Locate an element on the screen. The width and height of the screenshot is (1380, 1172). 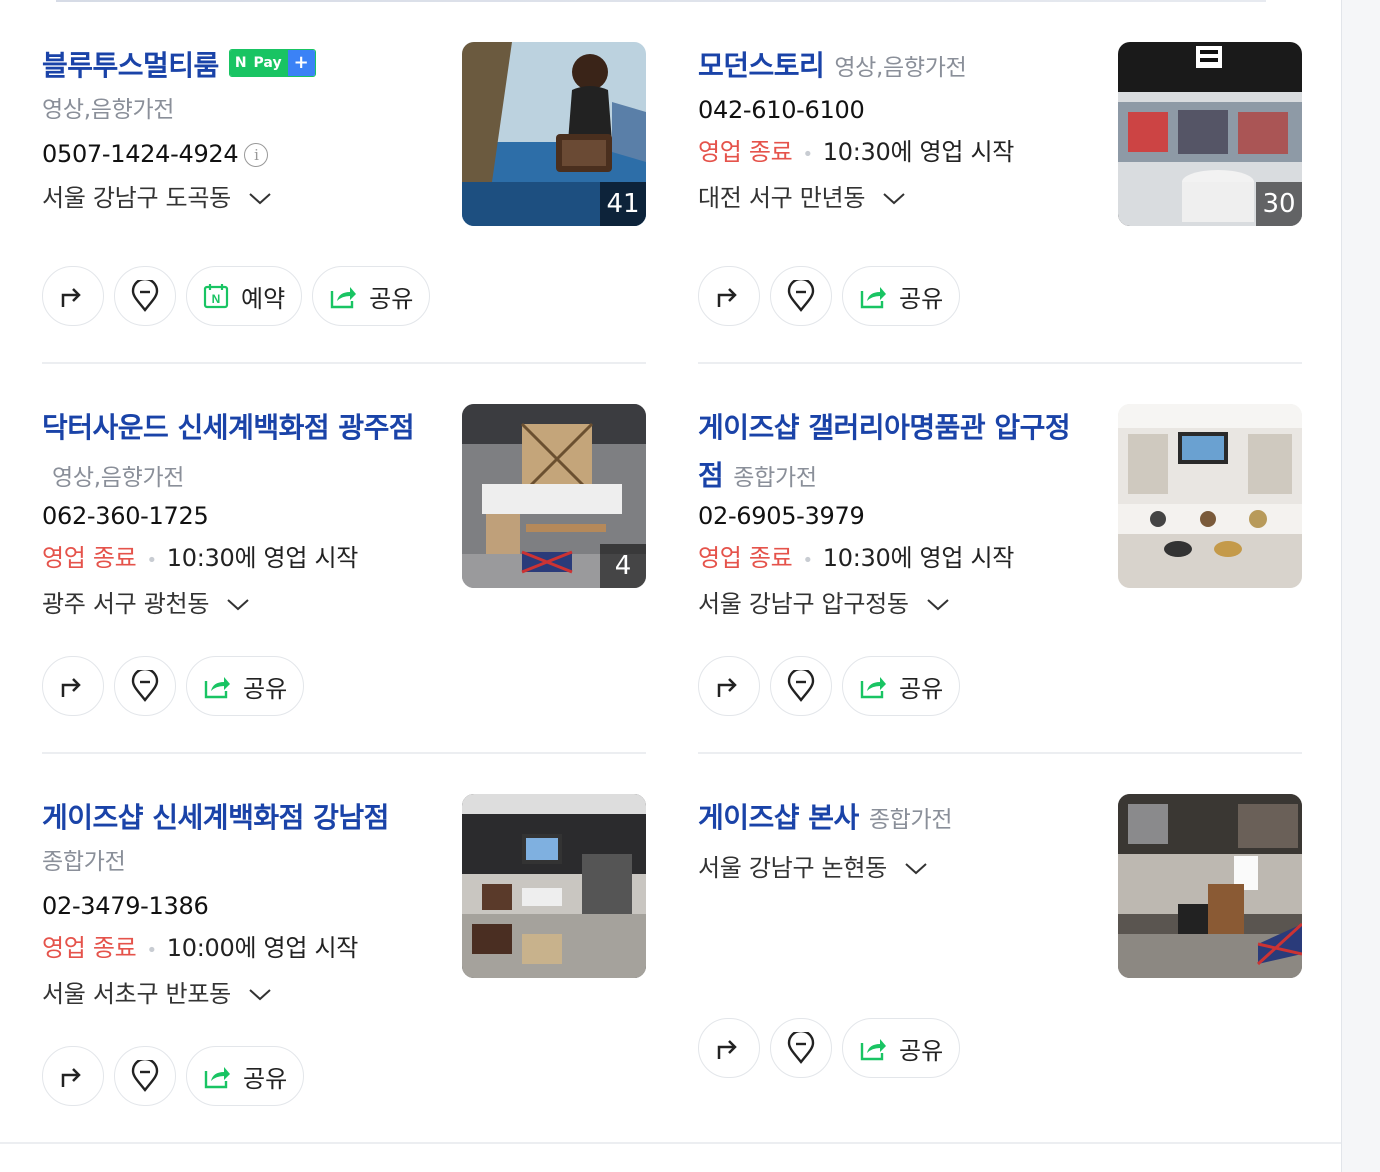
place-phone: 0507-1424-4924 i is located at coordinates (155, 154).